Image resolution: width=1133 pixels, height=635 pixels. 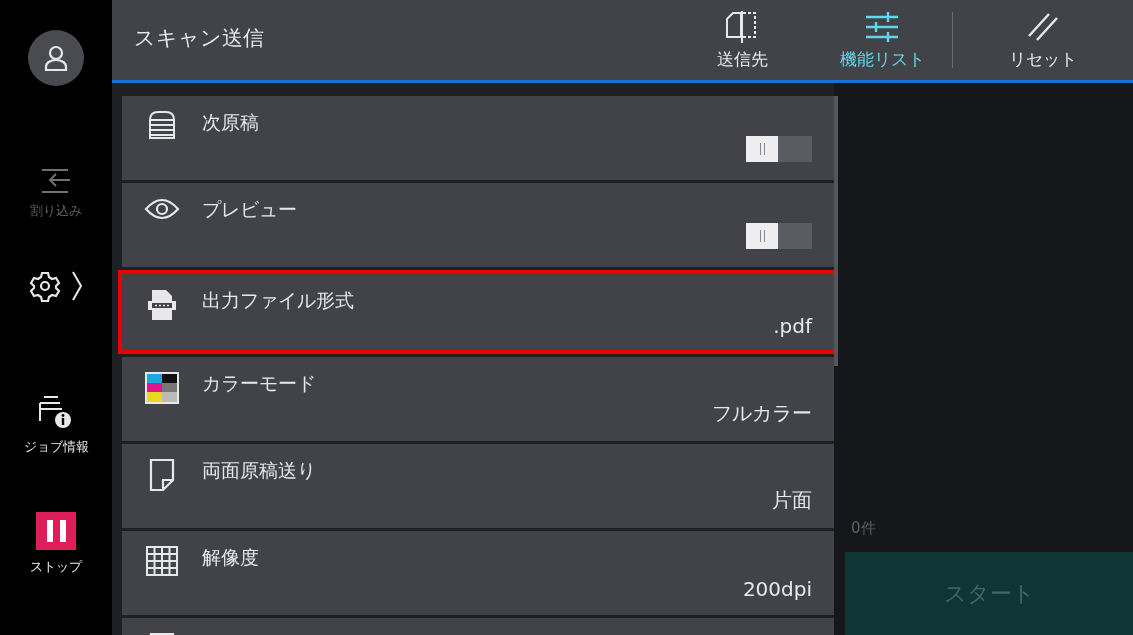 I want to click on page-icon, so click(x=162, y=475).